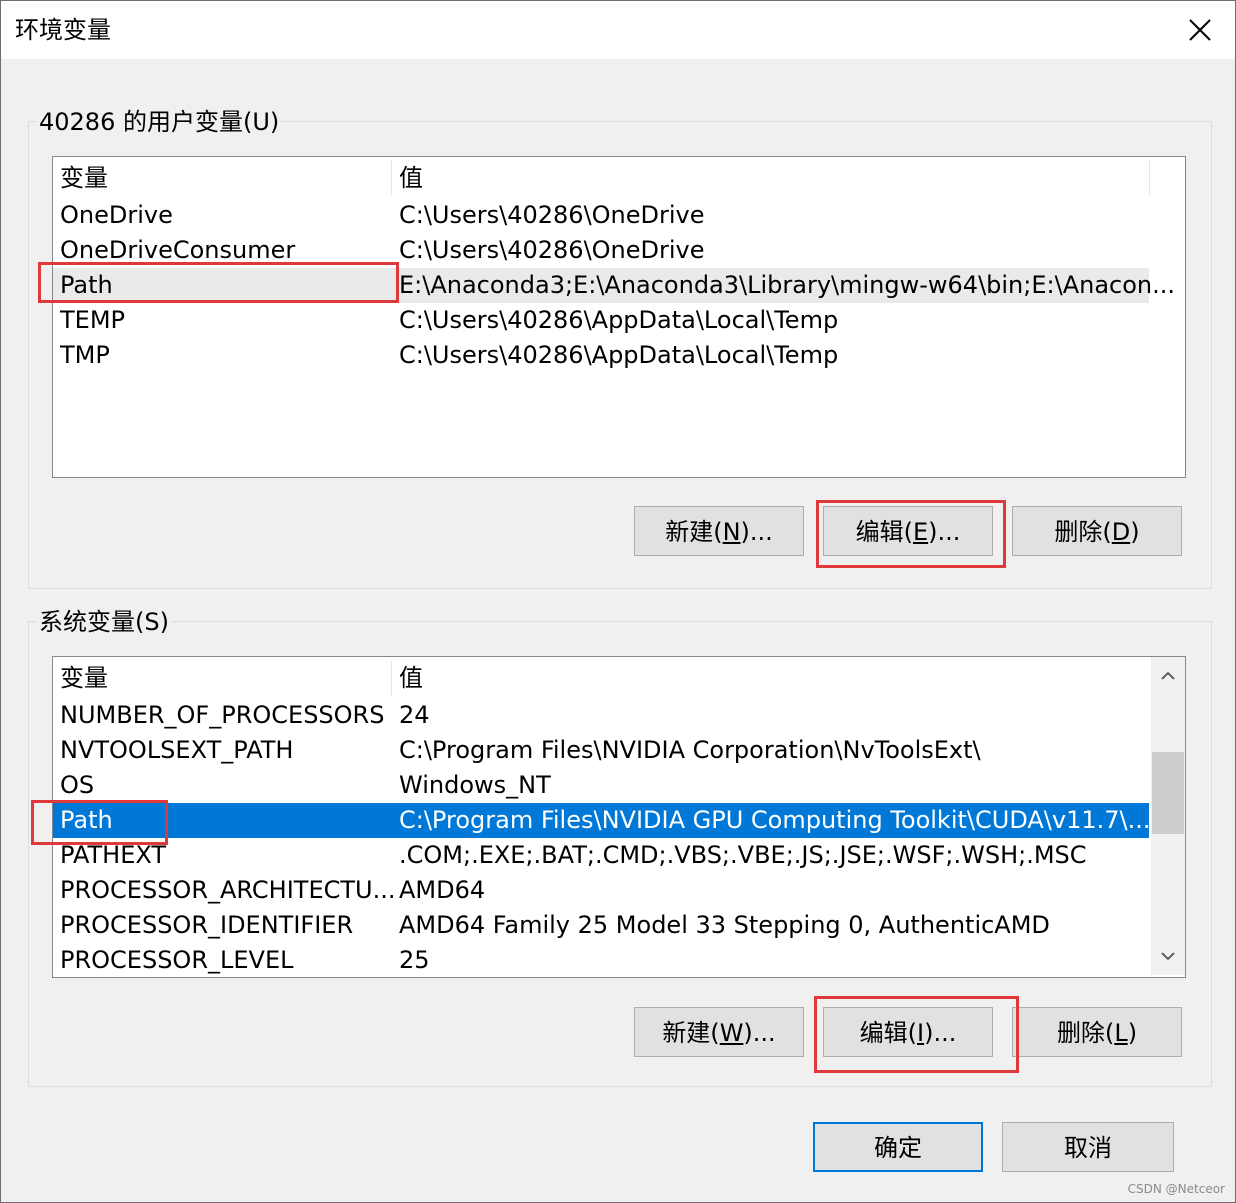 This screenshot has width=1236, height=1203. Describe the element at coordinates (104, 622) in the screenshot. I see `system-variables-label: 系统变量(S)` at that location.